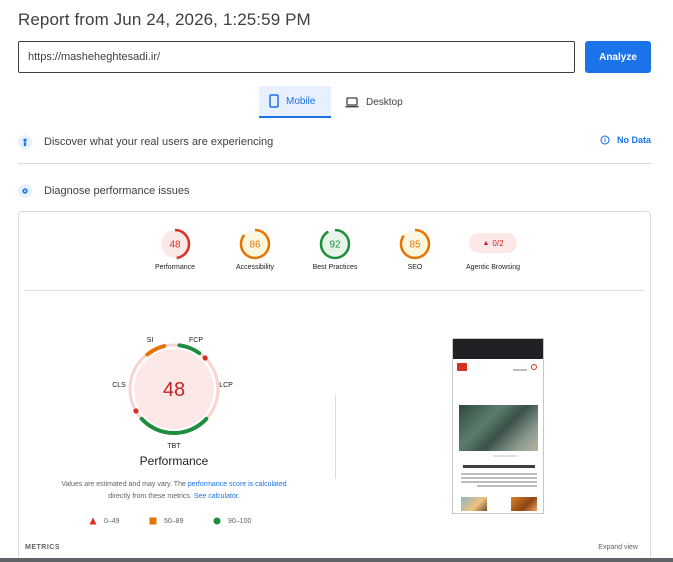 Image resolution: width=673 pixels, height=562 pixels. I want to click on svg-text: 86, so click(255, 245).